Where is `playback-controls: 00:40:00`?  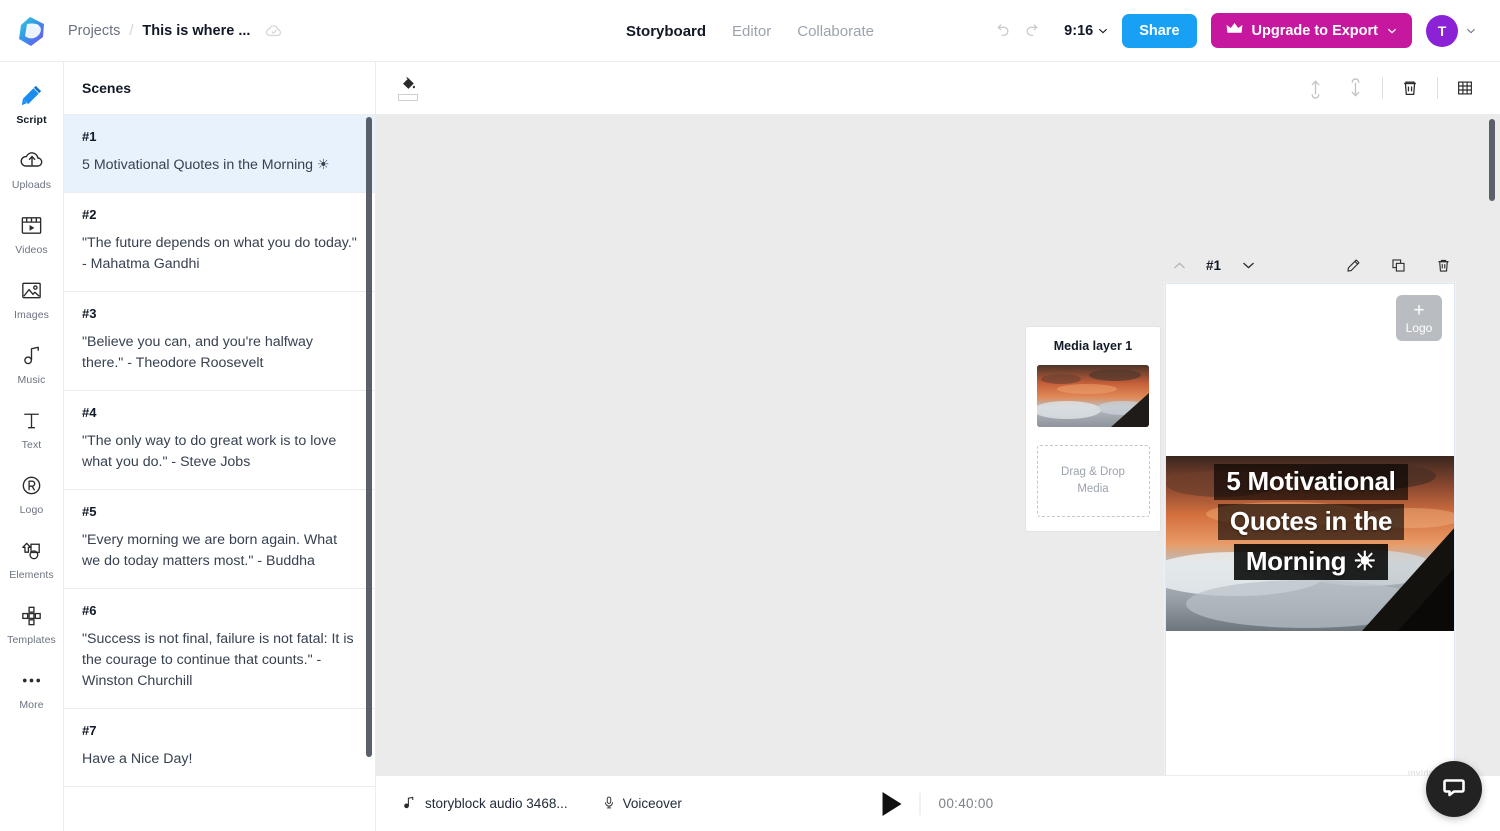
playback-controls: 00:40:00 is located at coordinates (938, 803).